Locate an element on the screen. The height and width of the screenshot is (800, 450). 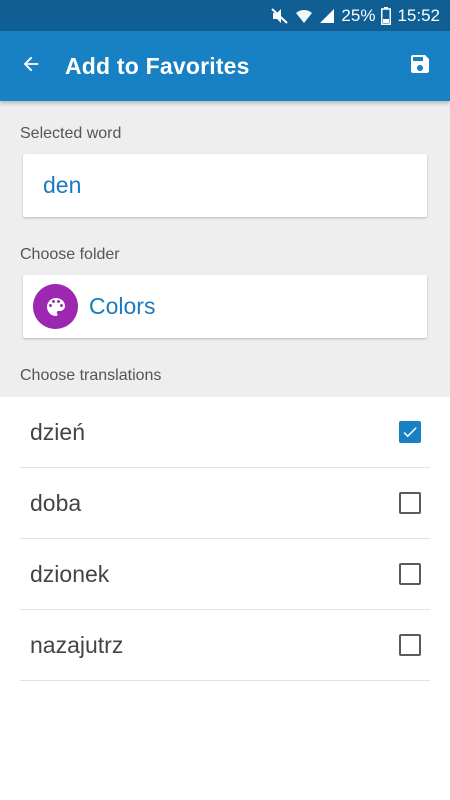
selected-word-value: den is located at coordinates (62, 185).